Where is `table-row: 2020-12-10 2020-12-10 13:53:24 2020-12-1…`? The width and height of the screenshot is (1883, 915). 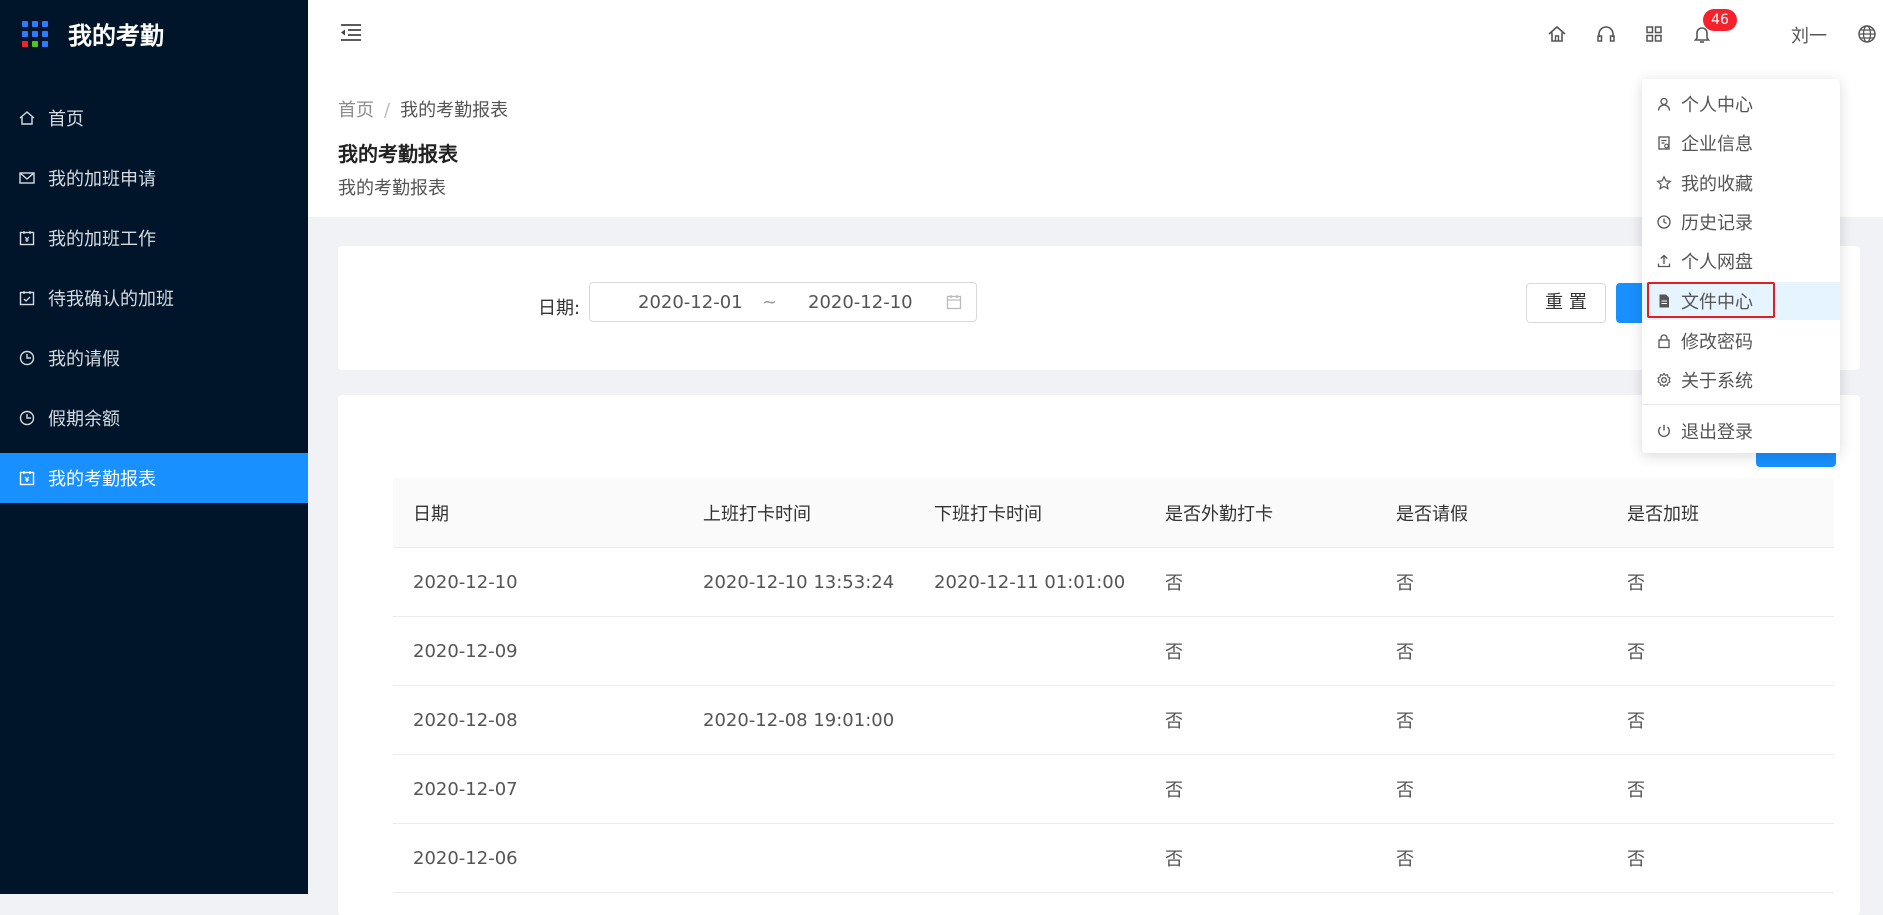
table-row: 2020-12-10 2020-12-10 13:53:24 2020-12-1… is located at coordinates (1113, 582).